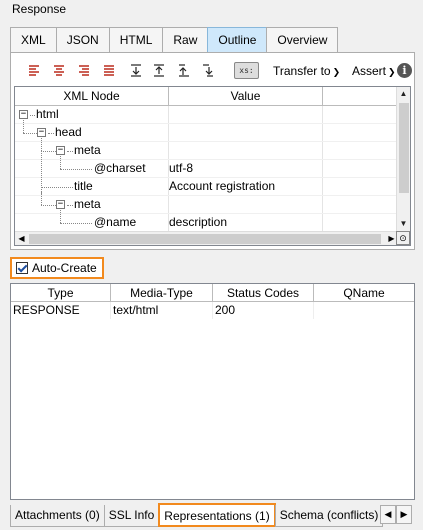 This screenshot has height=530, width=423. Describe the element at coordinates (222, 186) in the screenshot. I see `tree-node-value: Account registration` at that location.